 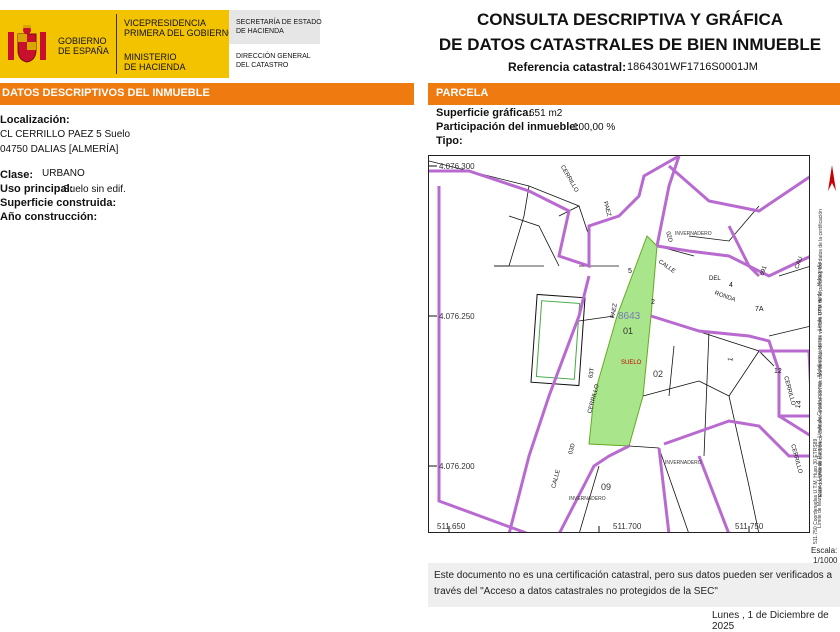 What do you see at coordinates (629, 316) in the screenshot?
I see `parcel-id-label: 8643` at bounding box center [629, 316].